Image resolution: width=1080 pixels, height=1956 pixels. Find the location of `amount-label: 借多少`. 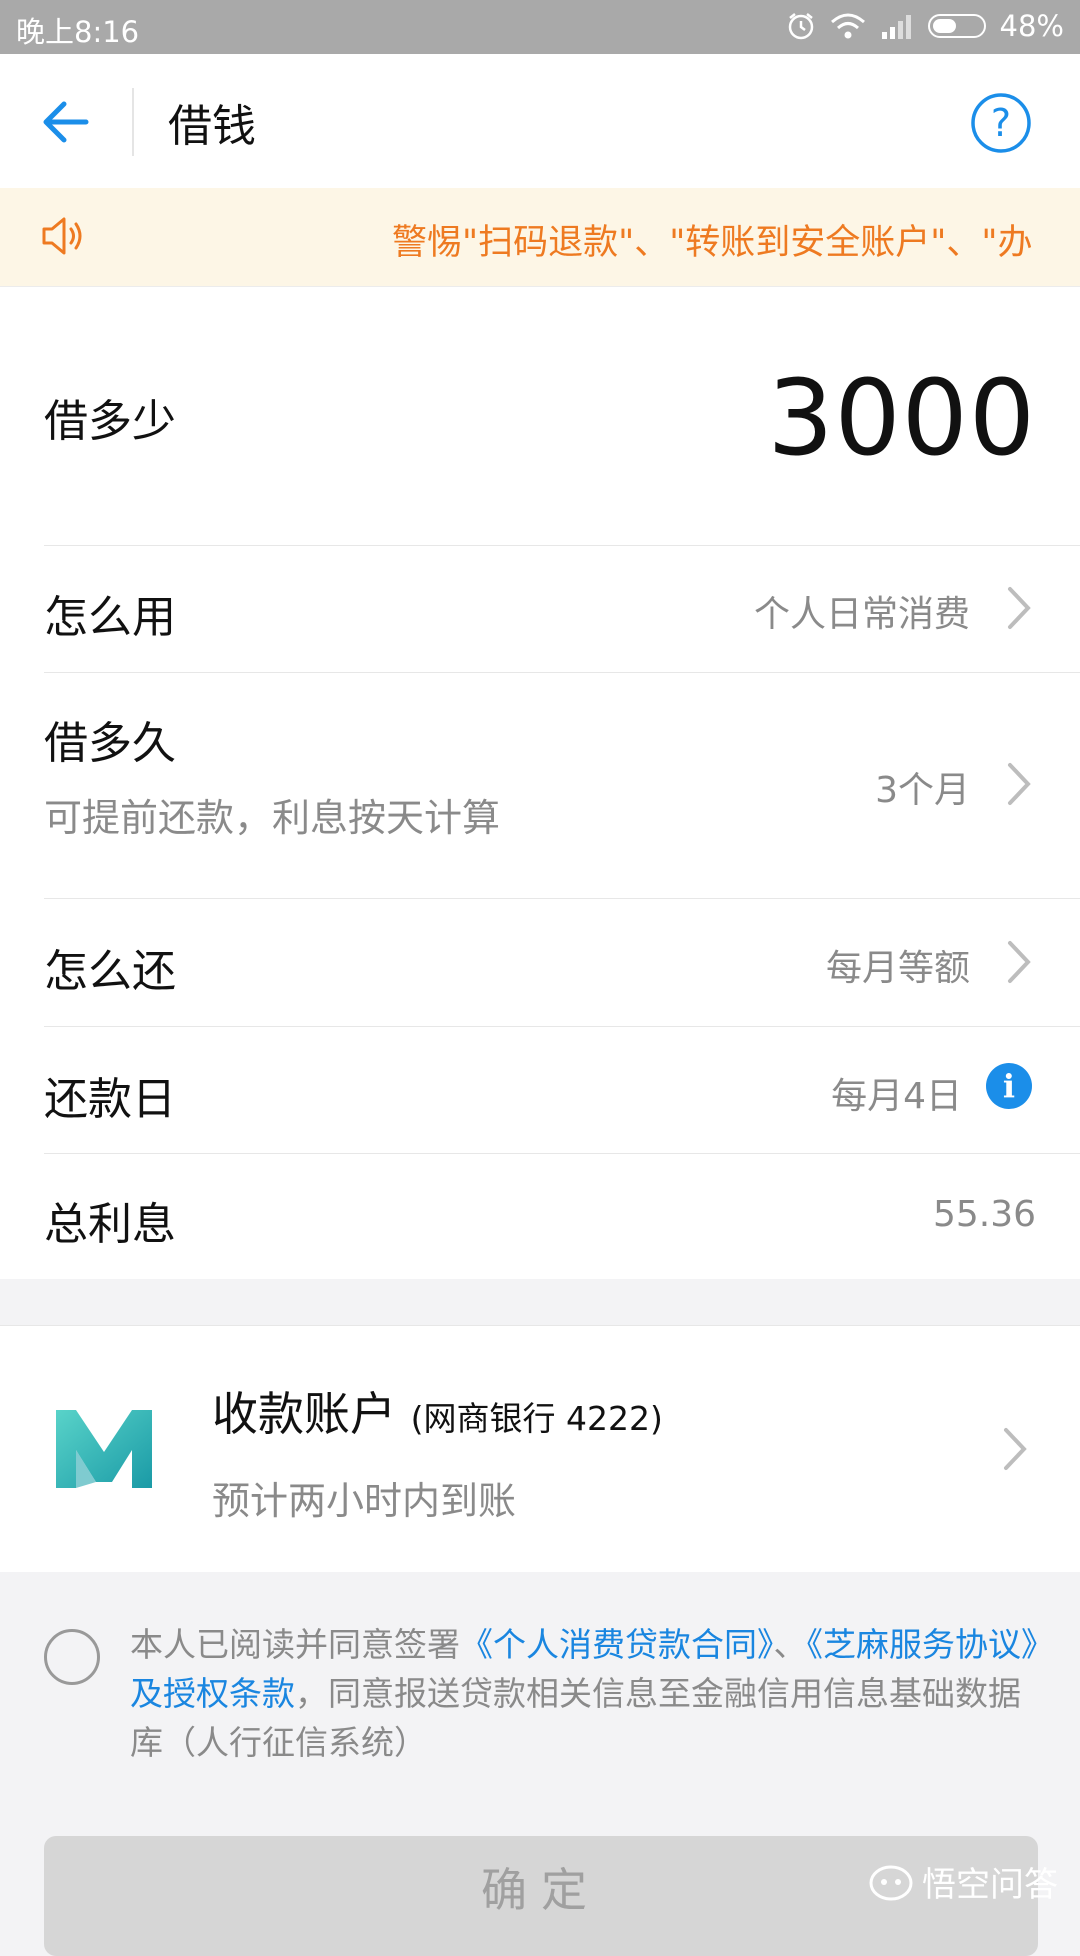

amount-label: 借多少 is located at coordinates (110, 421).